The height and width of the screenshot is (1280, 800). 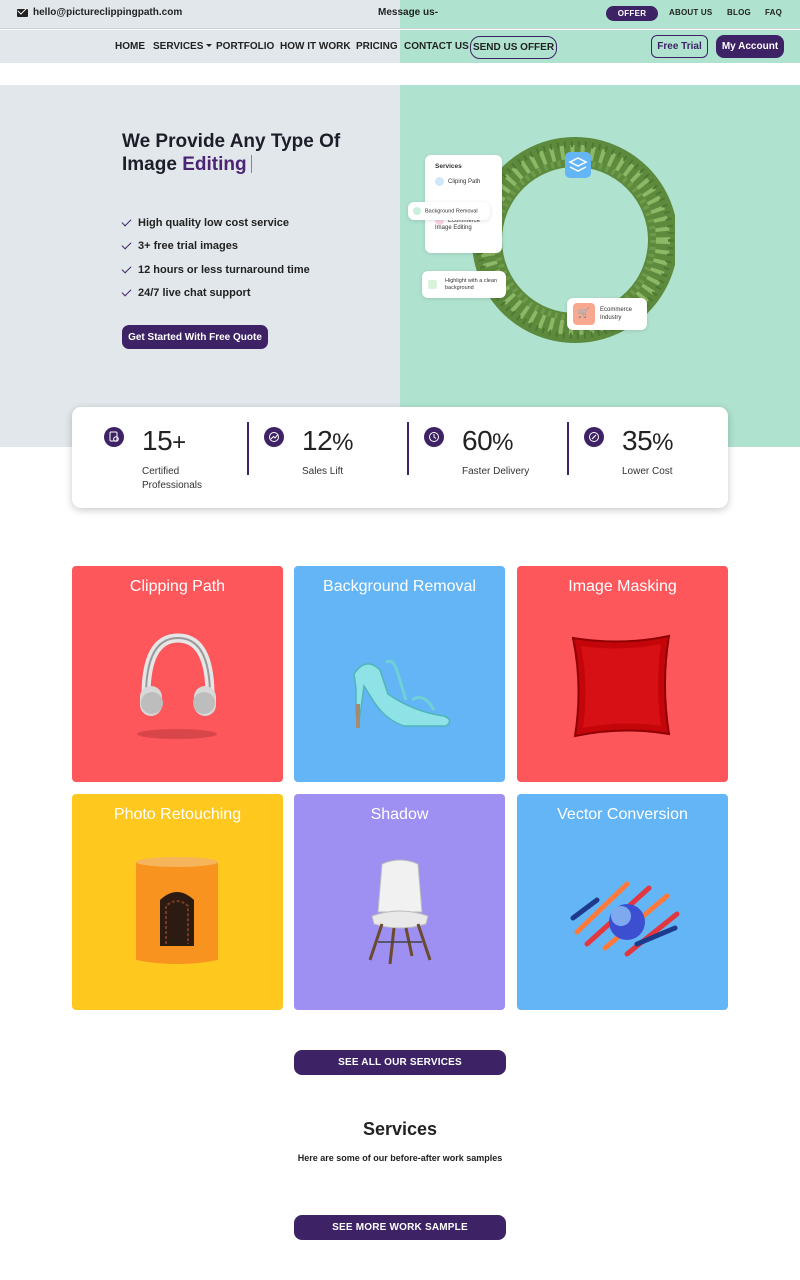 What do you see at coordinates (399, 814) in the screenshot?
I see `service-card-title: Shadow` at bounding box center [399, 814].